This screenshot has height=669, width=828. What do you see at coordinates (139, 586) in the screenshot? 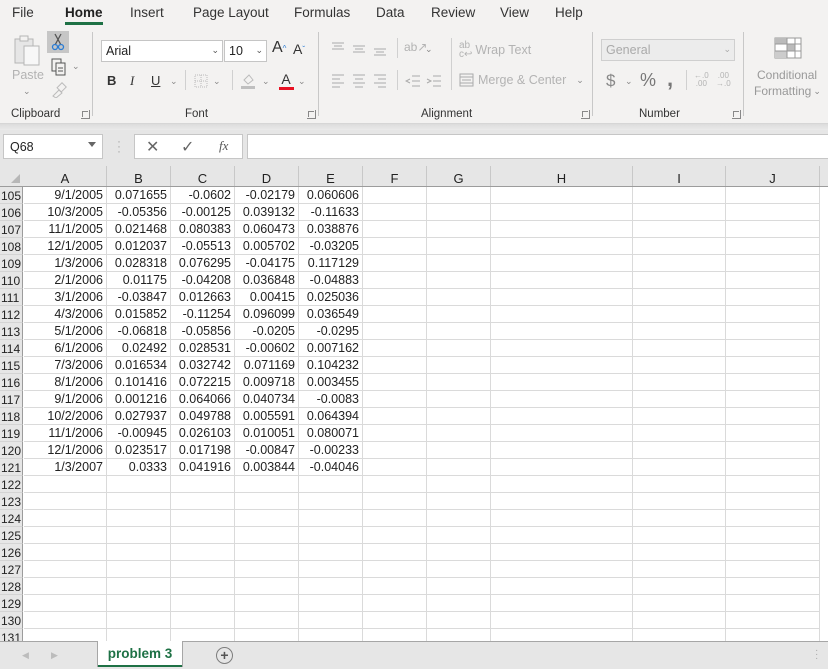
I see `cell-b128` at bounding box center [139, 586].